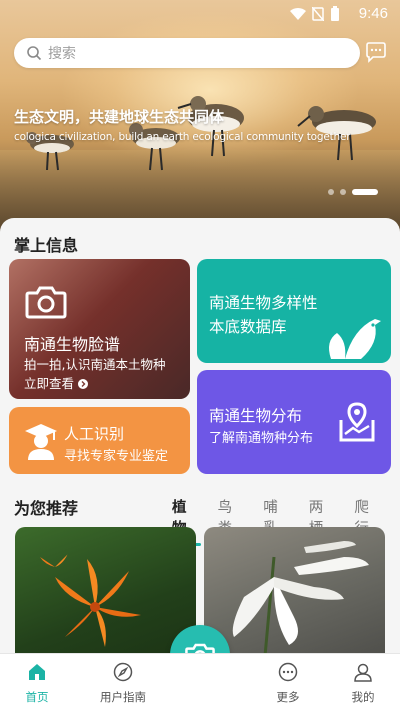  Describe the element at coordinates (72, 344) in the screenshot. I see `card-face-title: 南通生物脸谱` at that location.